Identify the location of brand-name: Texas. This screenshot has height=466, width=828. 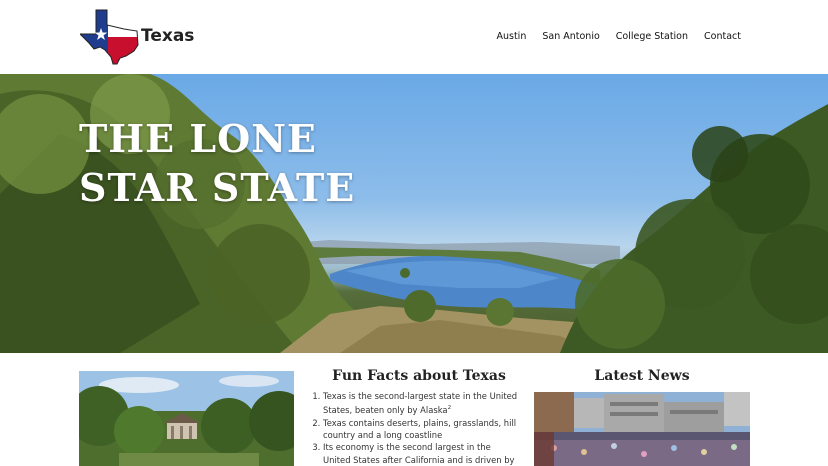
(167, 36).